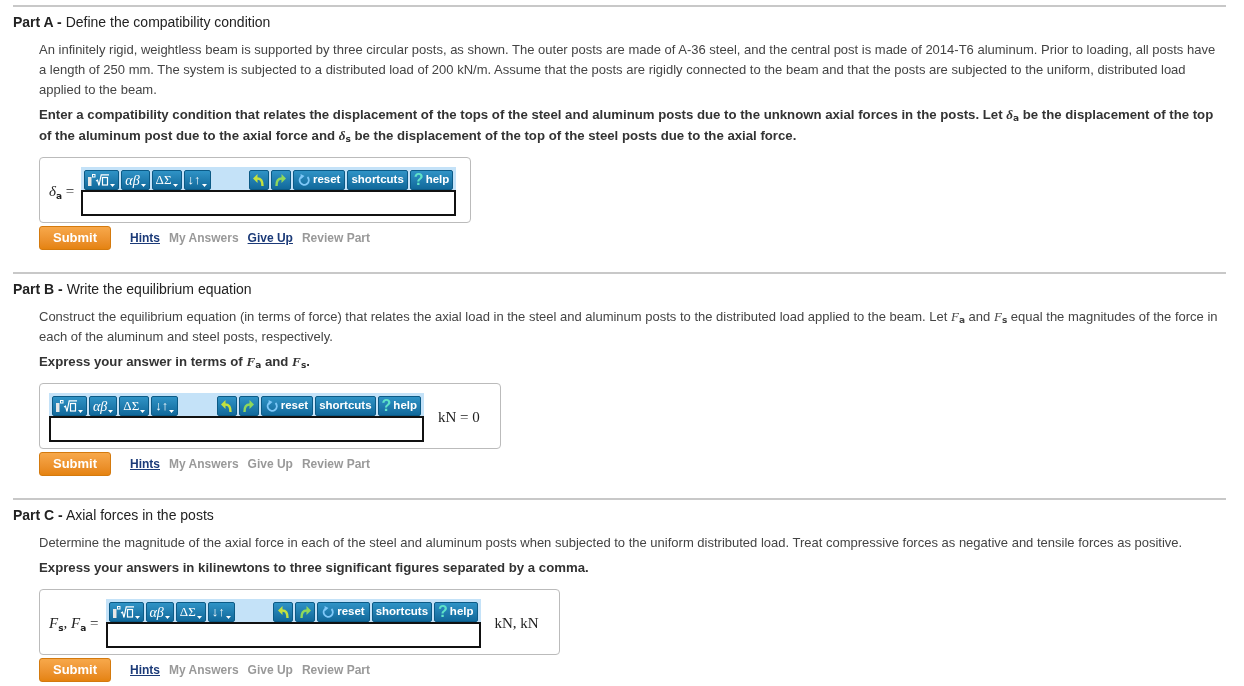 This screenshot has width=1244, height=686. Describe the element at coordinates (74, 624) in the screenshot. I see `answer-label: F$_{s}$, F$_{a}$ =` at that location.